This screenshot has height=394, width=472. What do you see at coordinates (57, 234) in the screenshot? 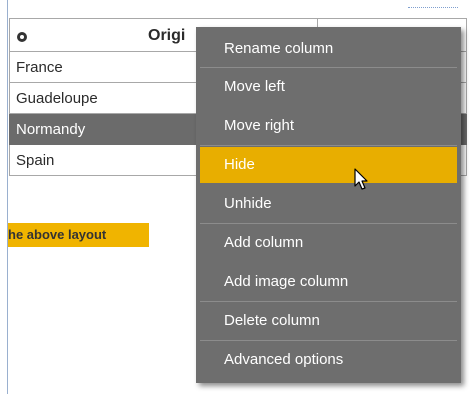
I see `note-text: he above layout` at bounding box center [57, 234].